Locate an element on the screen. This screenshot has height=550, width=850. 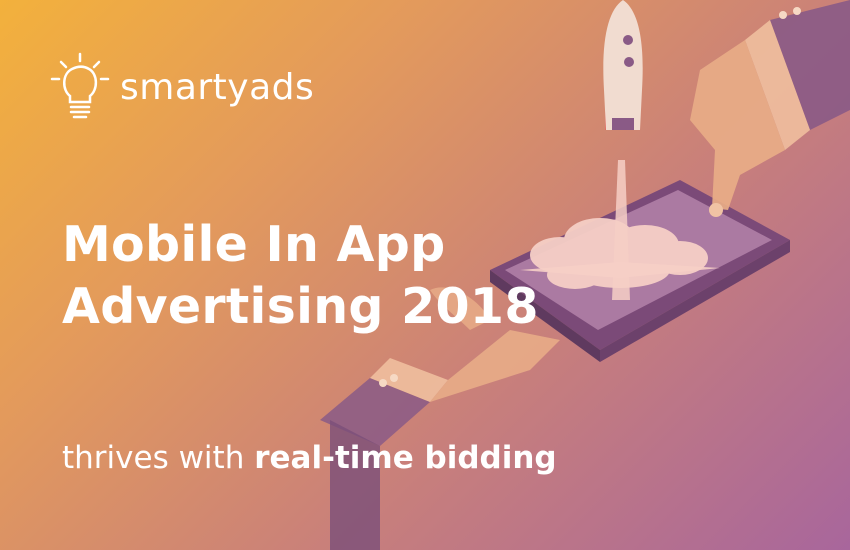
headline-line-1: Mobile In App is located at coordinates (254, 244).